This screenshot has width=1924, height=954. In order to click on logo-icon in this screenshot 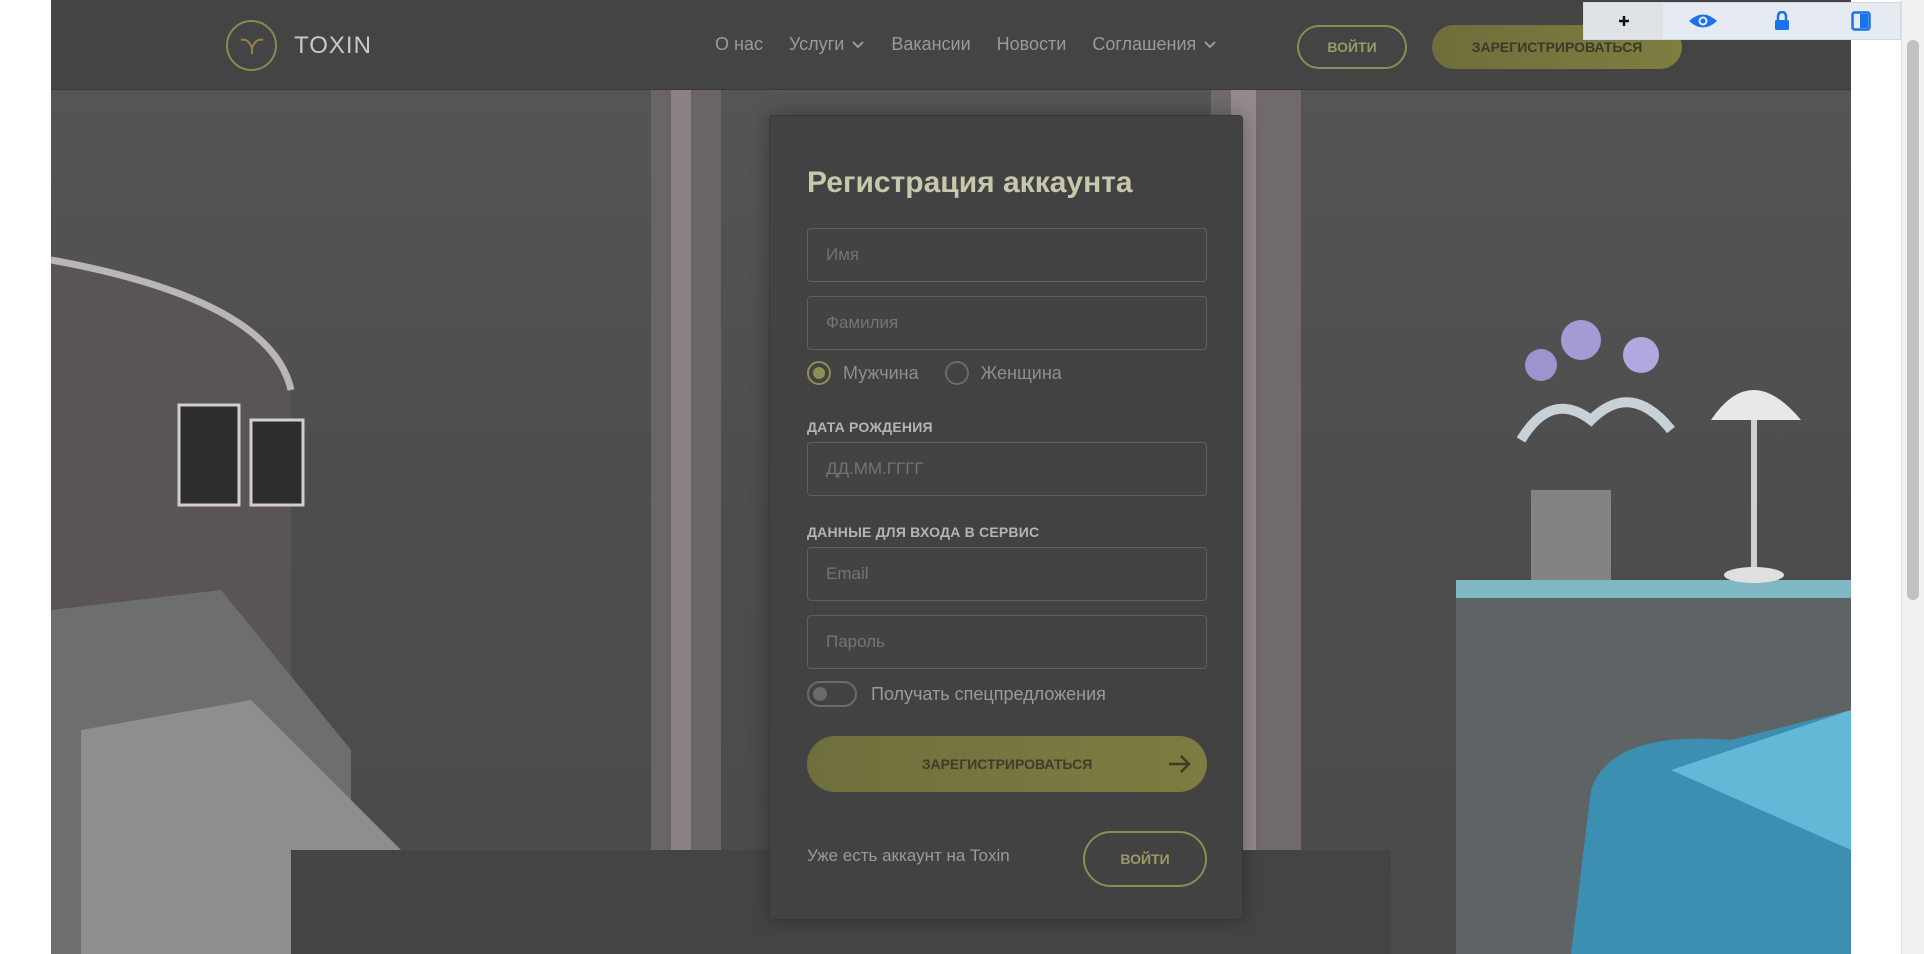, I will do `click(251, 45)`.